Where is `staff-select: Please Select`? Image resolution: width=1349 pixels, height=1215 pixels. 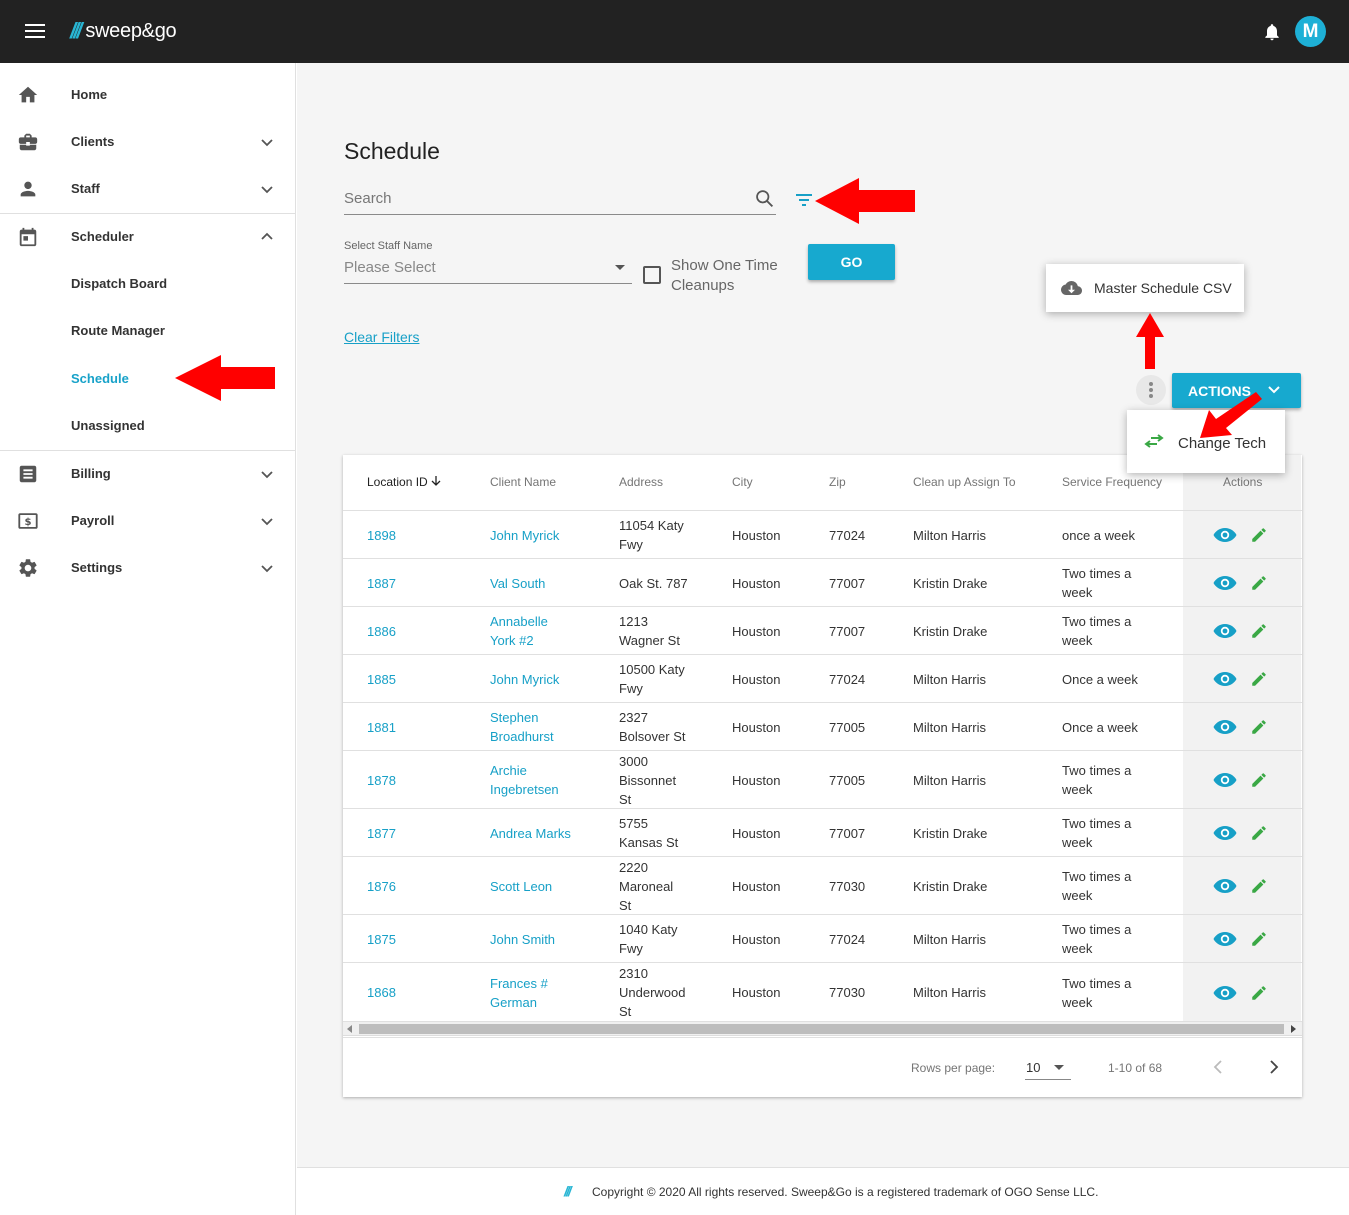 staff-select: Please Select is located at coordinates (488, 269).